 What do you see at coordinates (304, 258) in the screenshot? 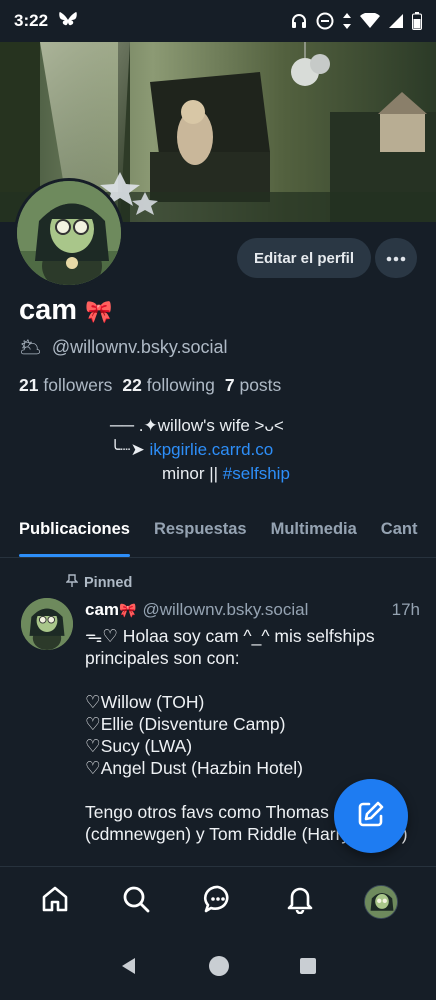
I see `edit-profile-button: Editar el perfil` at bounding box center [304, 258].